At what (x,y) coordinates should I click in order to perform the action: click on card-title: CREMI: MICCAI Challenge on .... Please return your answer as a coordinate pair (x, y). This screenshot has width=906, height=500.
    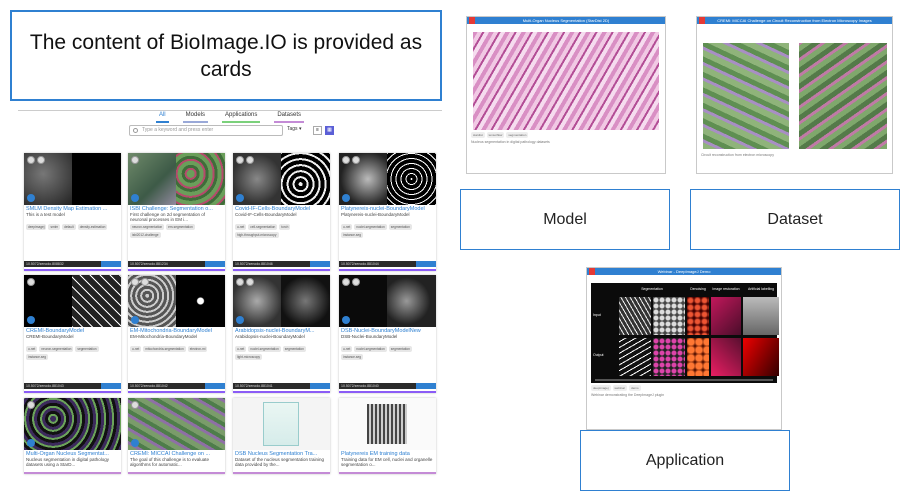
    Looking at the image, I should click on (176, 453).